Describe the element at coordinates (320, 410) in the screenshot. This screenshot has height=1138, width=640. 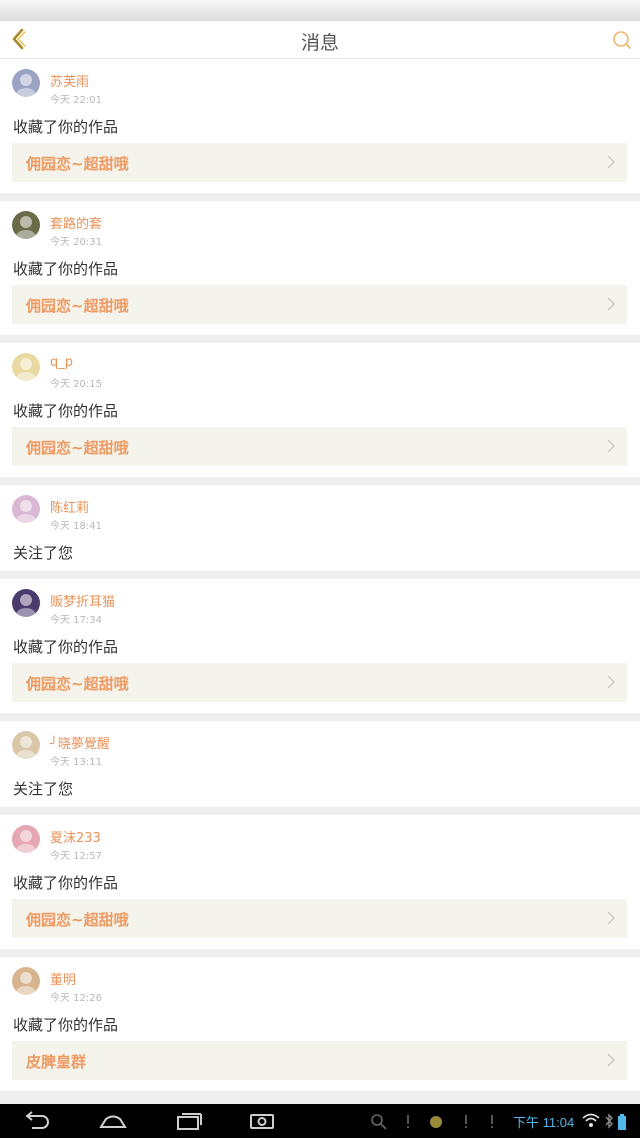
I see `message-card: q_p 今天 20:15 收藏了你的作品佣园恋~超甜哦` at that location.